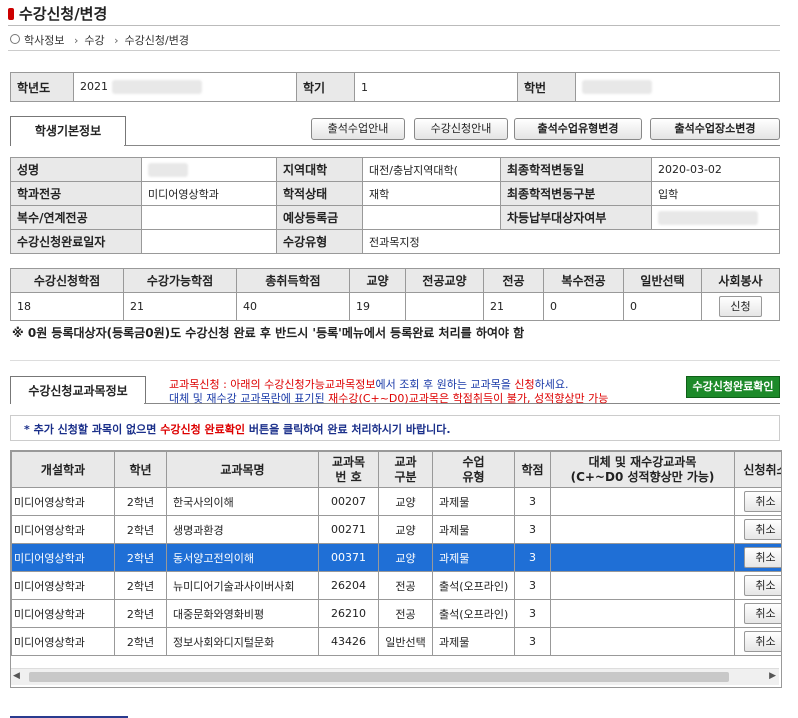  I want to click on course-name-cell: 동서양고전의이해, so click(242, 557).